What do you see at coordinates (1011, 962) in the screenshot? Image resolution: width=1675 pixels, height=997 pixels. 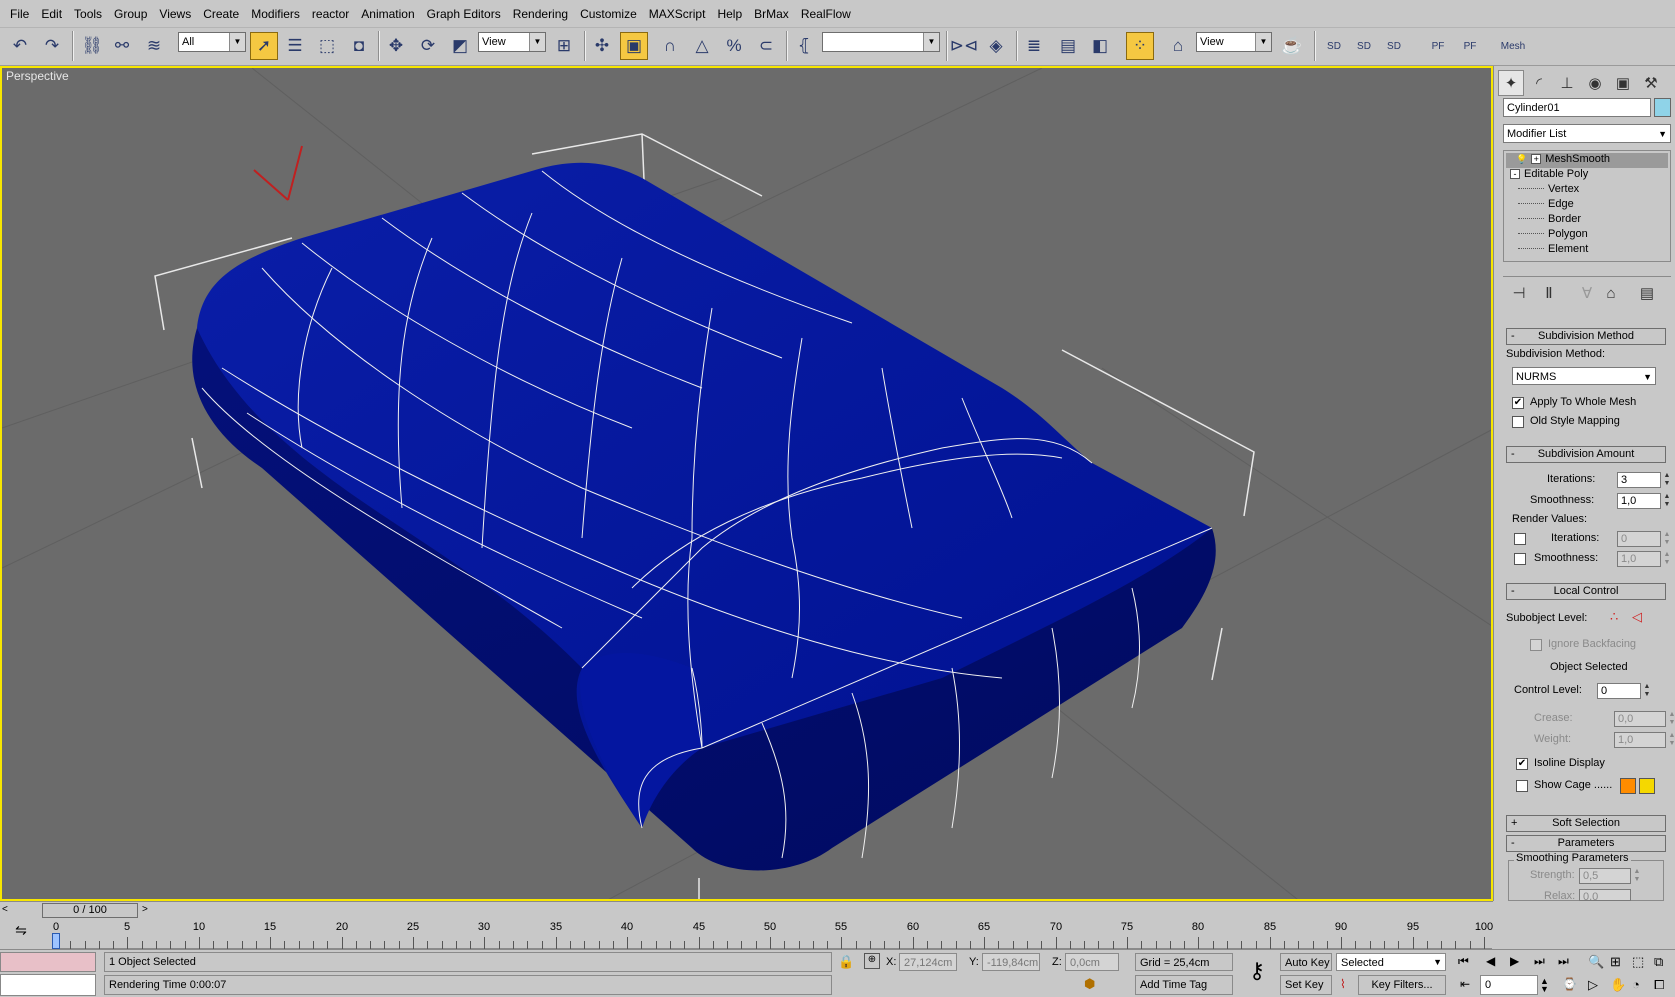 I see `y-coordinate-field: -119,84cm` at bounding box center [1011, 962].